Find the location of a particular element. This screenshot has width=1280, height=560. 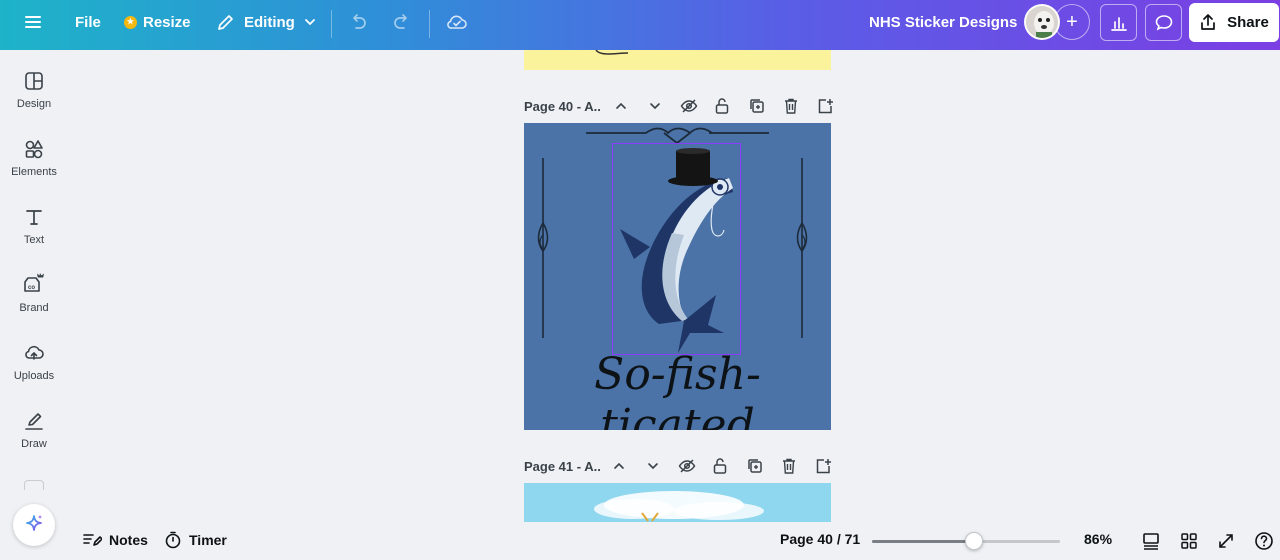

magic-assistant-button is located at coordinates (34, 525).